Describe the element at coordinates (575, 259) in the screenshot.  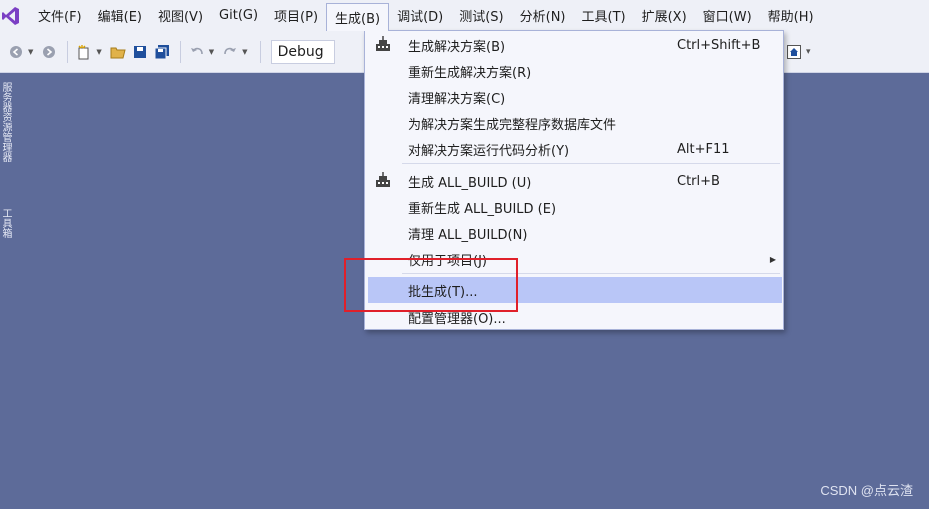
I see `menu-item-project-only: 仅用于项目(J) ▶` at that location.